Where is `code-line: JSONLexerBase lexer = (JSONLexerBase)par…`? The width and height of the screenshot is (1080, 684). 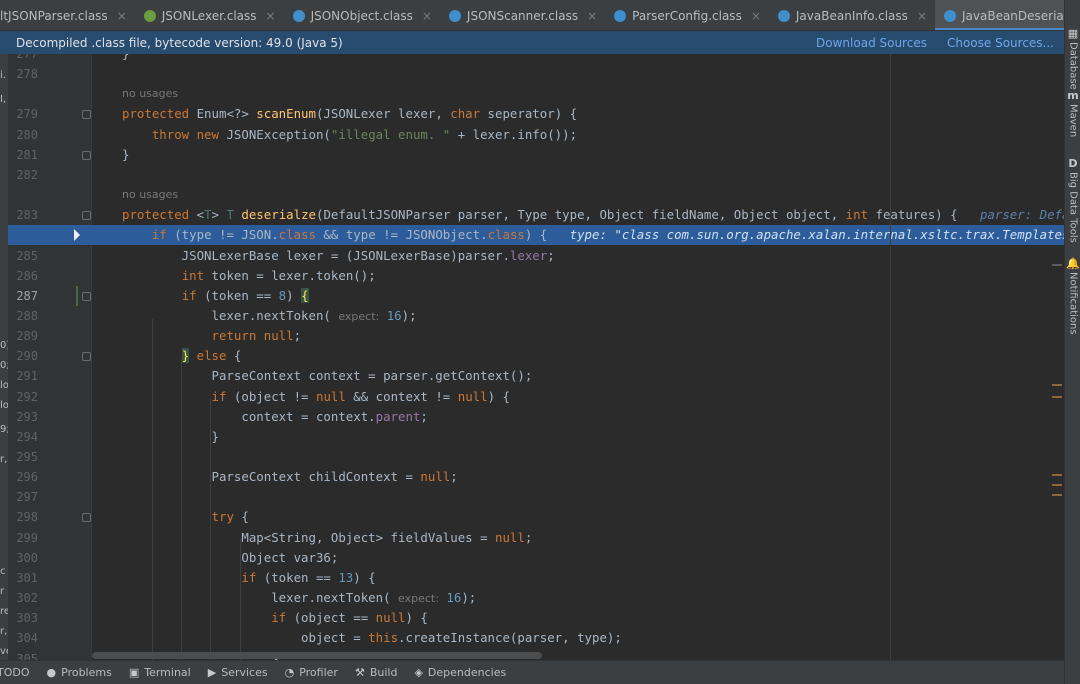
code-line: JSONLexerBase lexer = (JSONLexerBase)par… is located at coordinates (578, 256).